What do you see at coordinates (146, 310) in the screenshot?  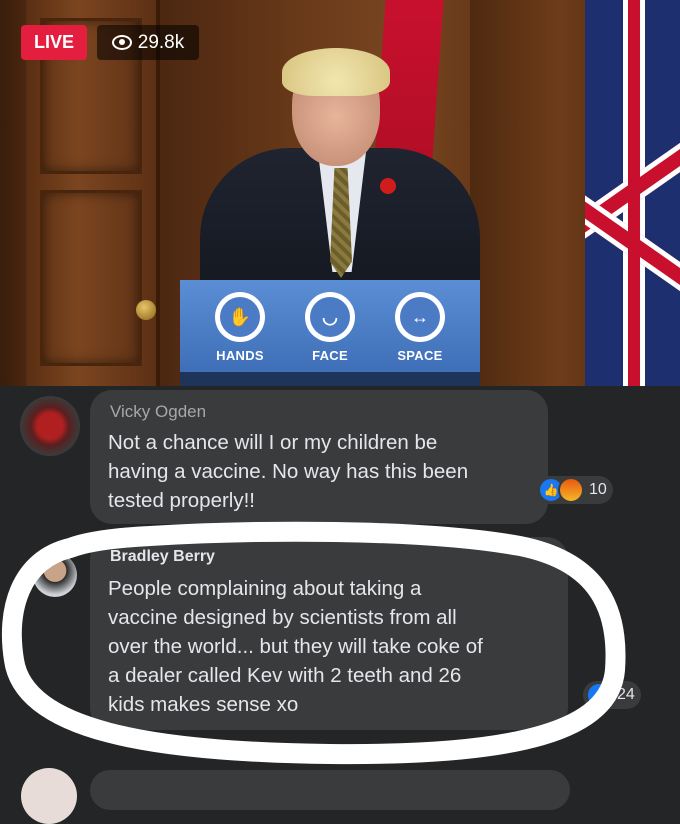 I see `door-knob` at bounding box center [146, 310].